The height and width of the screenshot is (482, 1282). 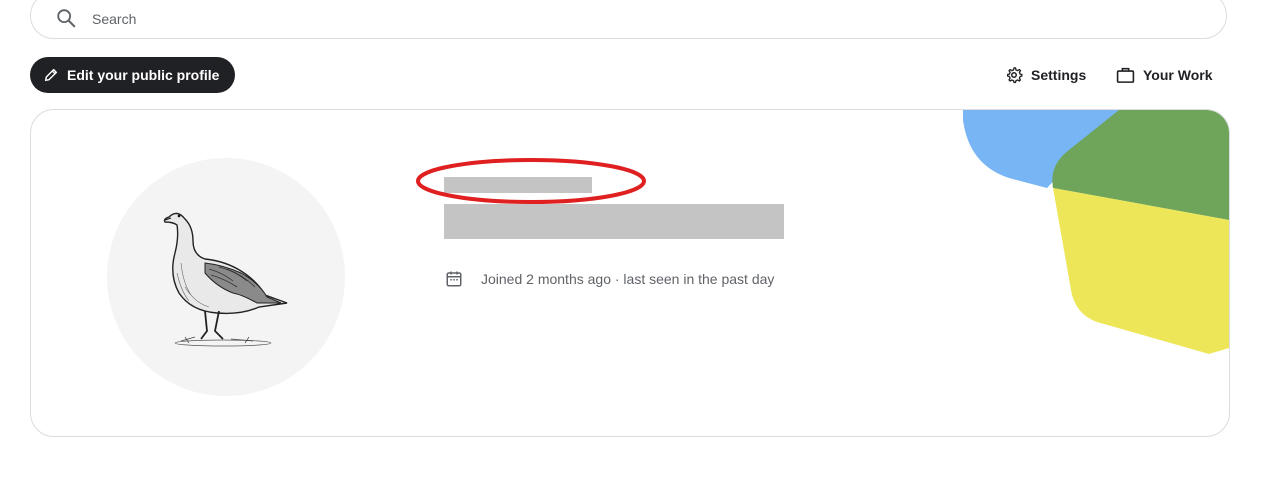 What do you see at coordinates (642, 19) in the screenshot?
I see `search-input` at bounding box center [642, 19].